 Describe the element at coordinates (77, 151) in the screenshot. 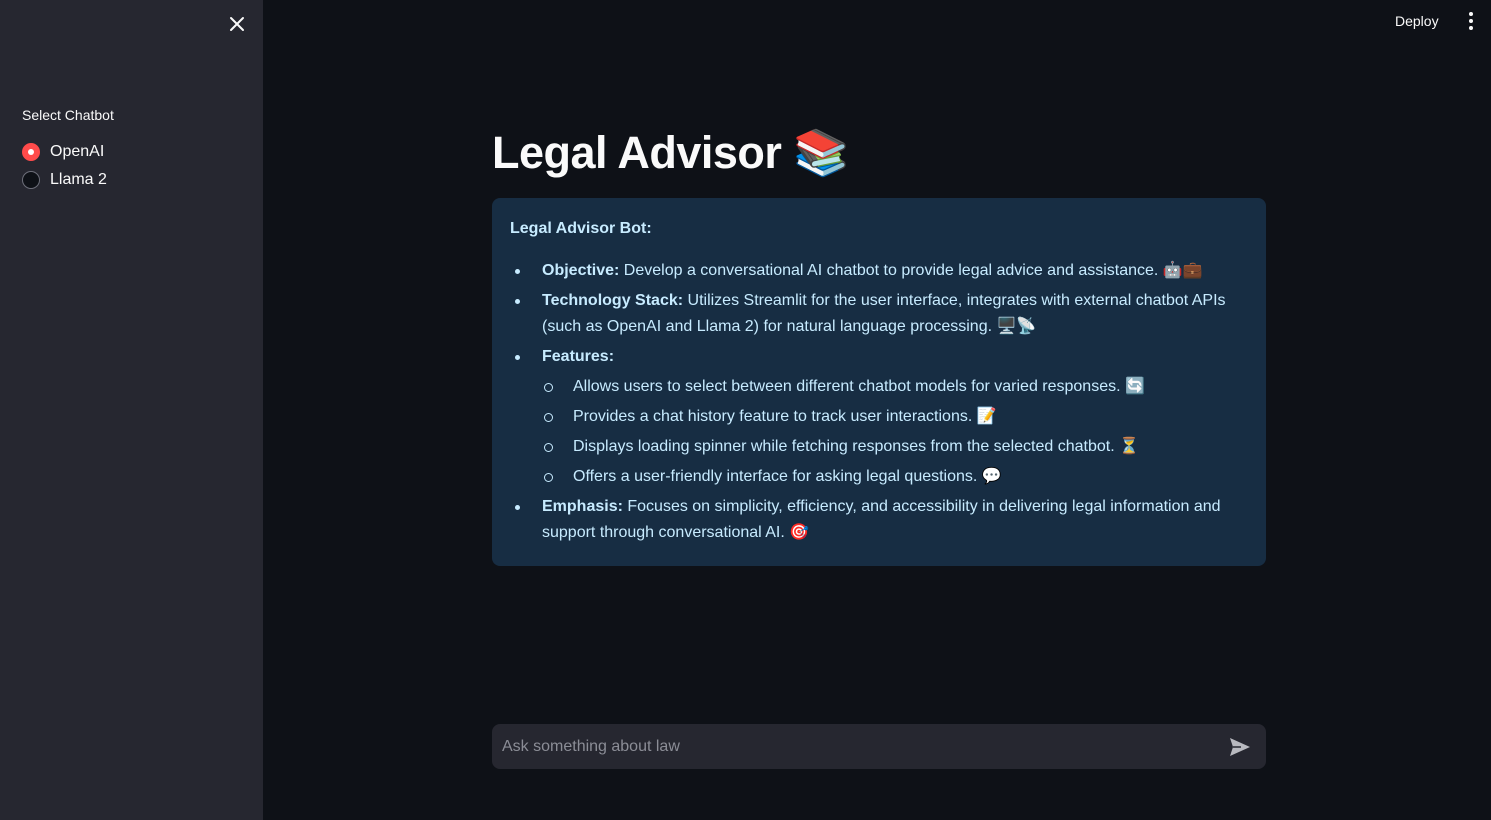

I see `radio-option-label: OpenAI` at that location.